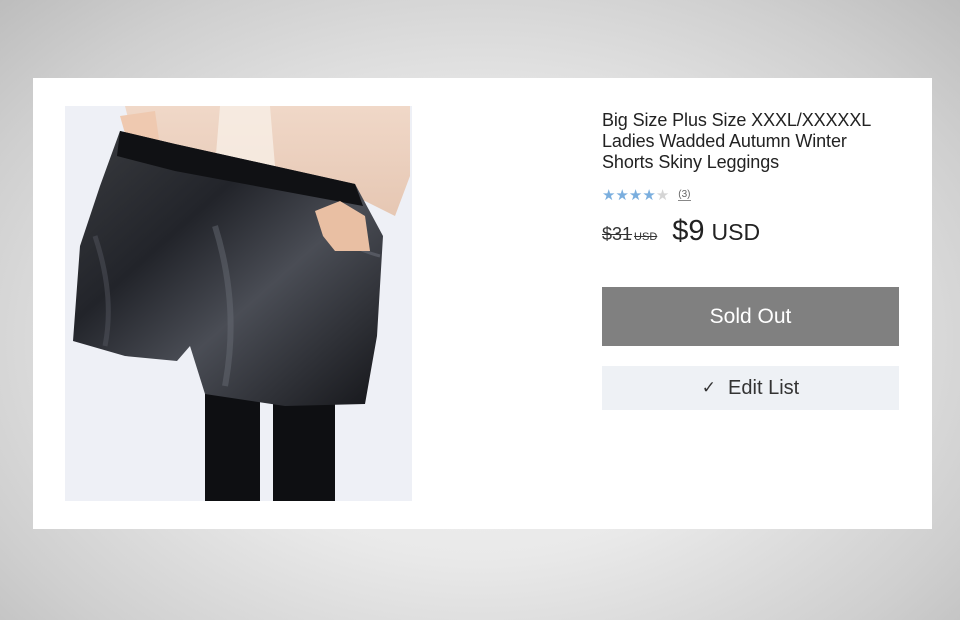 The height and width of the screenshot is (620, 960). What do you see at coordinates (736, 232) in the screenshot?
I see `sale-price-currency: USD` at bounding box center [736, 232].